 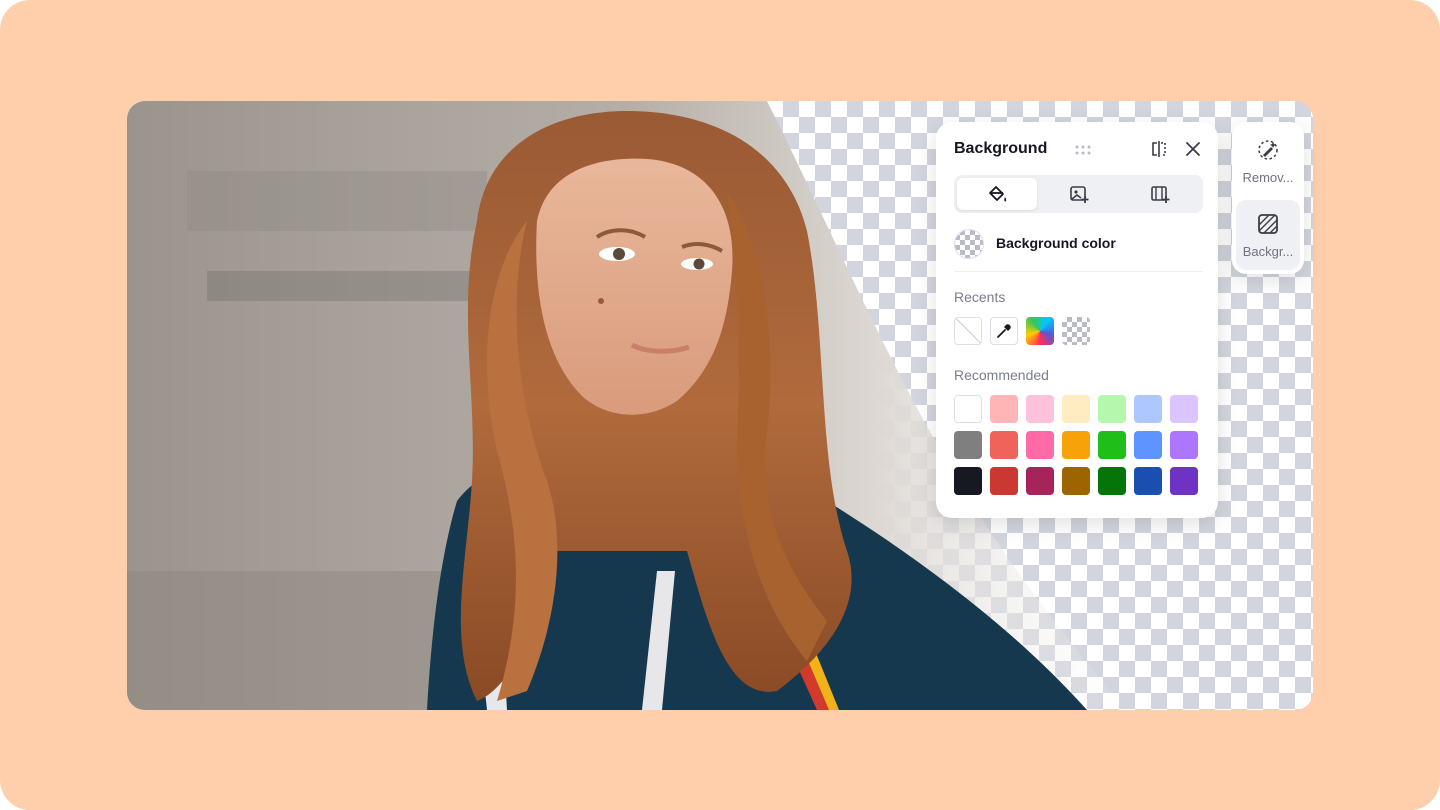 What do you see at coordinates (1001, 375) in the screenshot?
I see `recommended-label: Recommended` at bounding box center [1001, 375].